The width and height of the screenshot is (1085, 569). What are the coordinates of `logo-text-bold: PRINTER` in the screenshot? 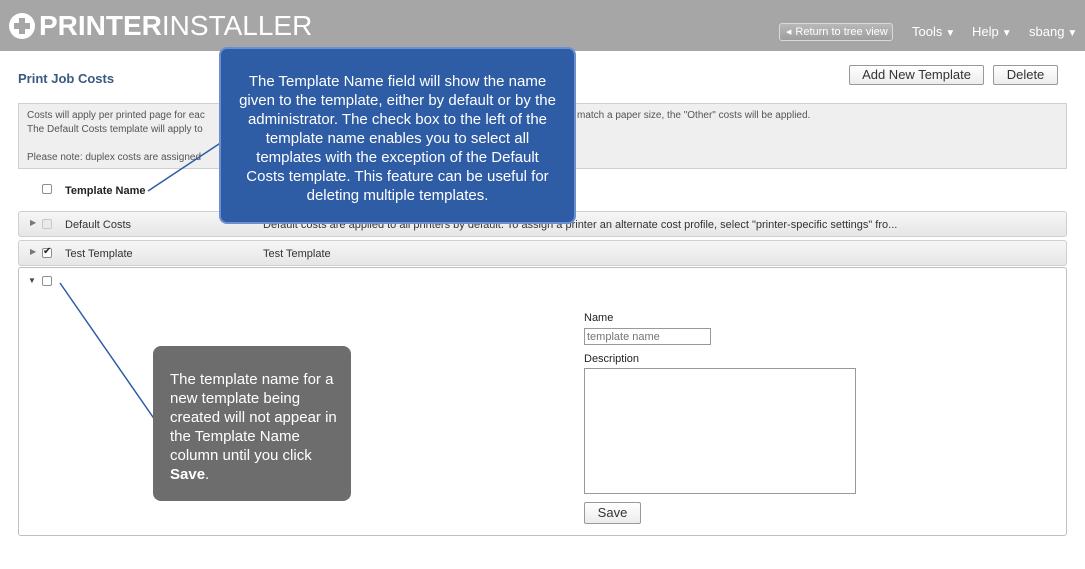 It's located at (100, 25).